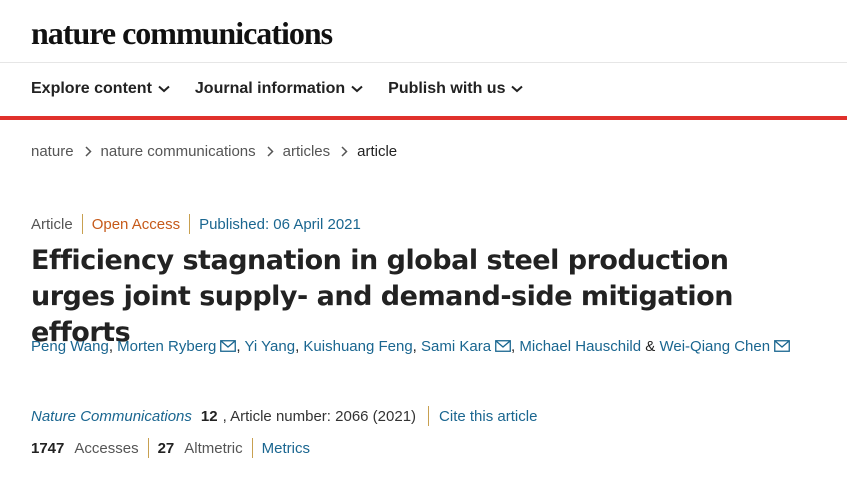  I want to click on article-type: Article, so click(52, 224).